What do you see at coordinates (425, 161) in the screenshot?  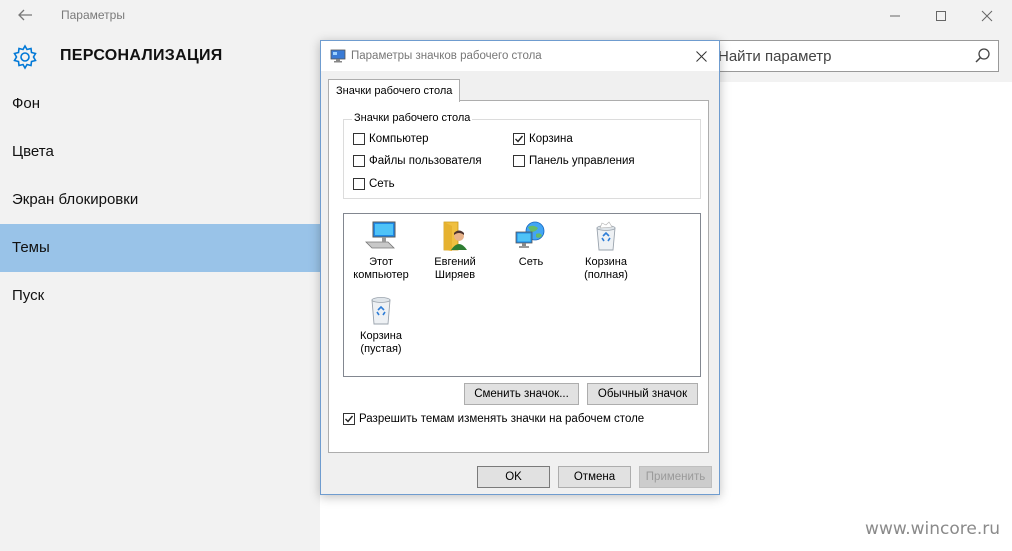 I see `checkbox-label: Файлы пользователя` at bounding box center [425, 161].